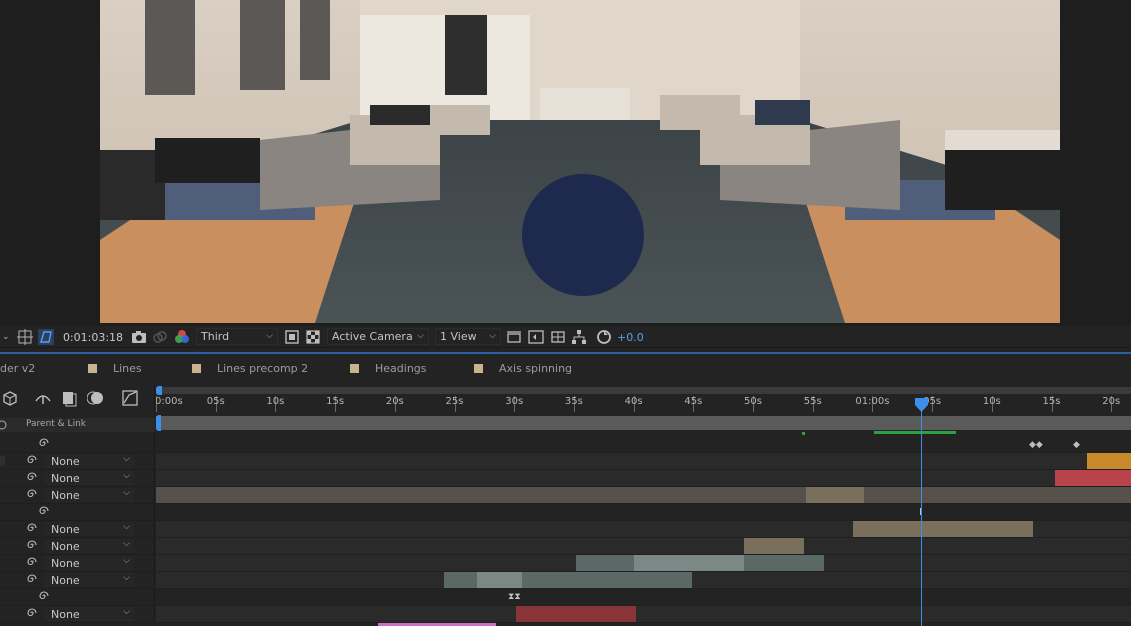 The width and height of the screenshot is (1131, 626). What do you see at coordinates (835, 495) in the screenshot?
I see `layer-bar-tan-segment` at bounding box center [835, 495].